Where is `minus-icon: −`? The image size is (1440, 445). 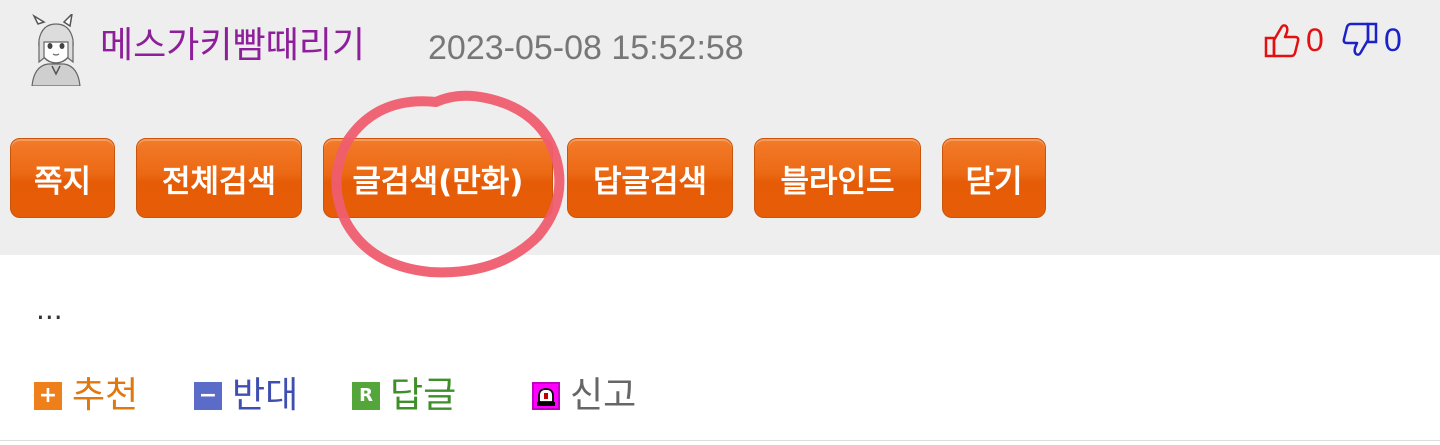
minus-icon: − is located at coordinates (208, 396).